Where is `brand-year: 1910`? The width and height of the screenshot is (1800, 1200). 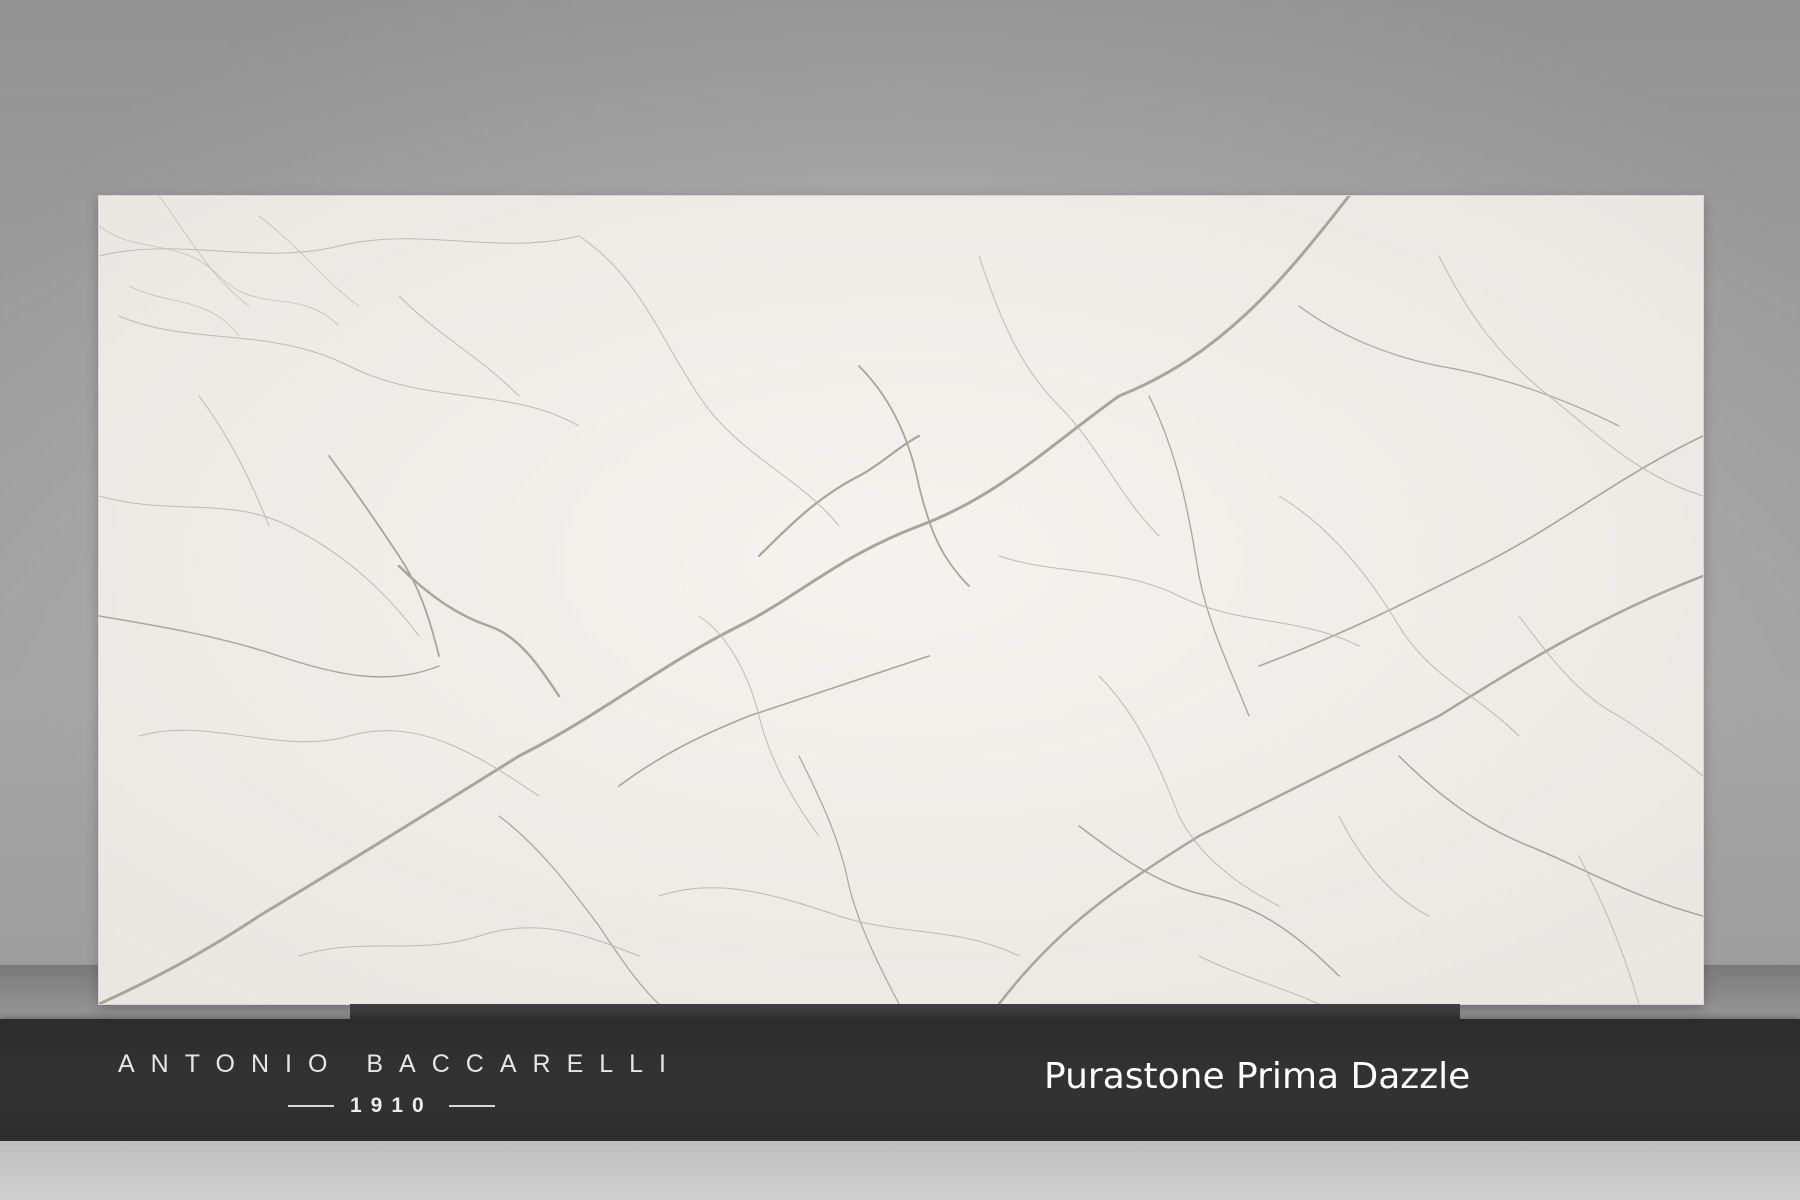 brand-year: 1910 is located at coordinates (391, 1105).